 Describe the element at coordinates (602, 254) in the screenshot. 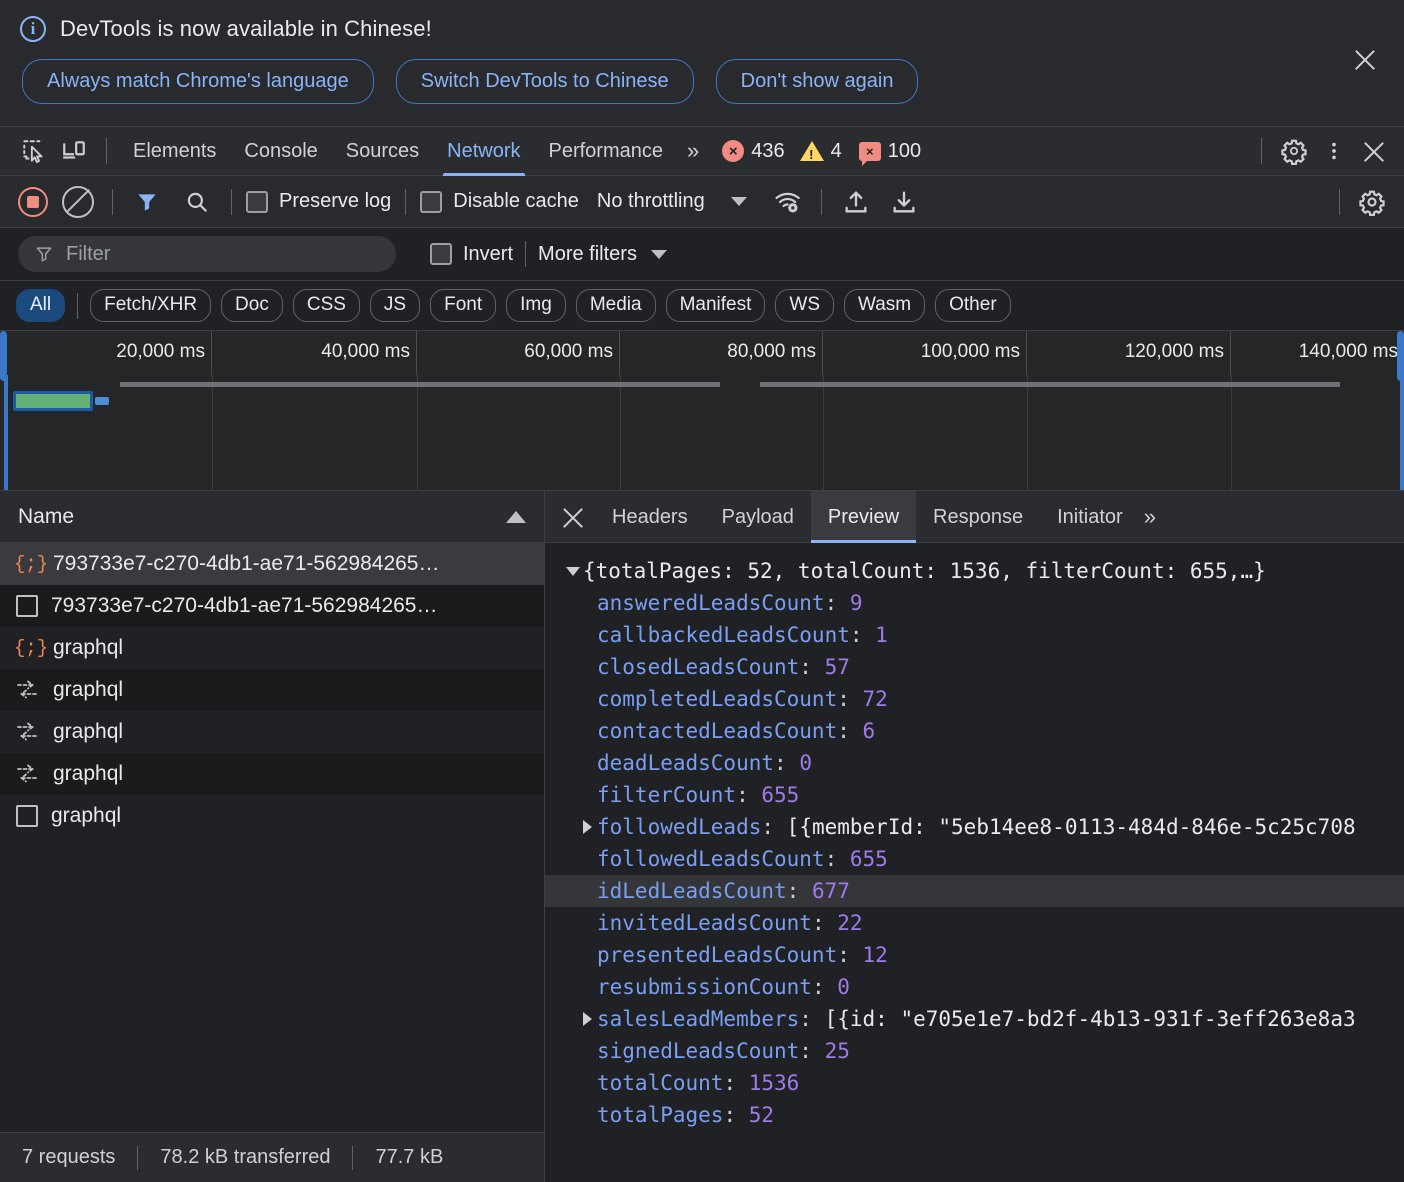

I see `more-filters-dropdown: More filters` at that location.